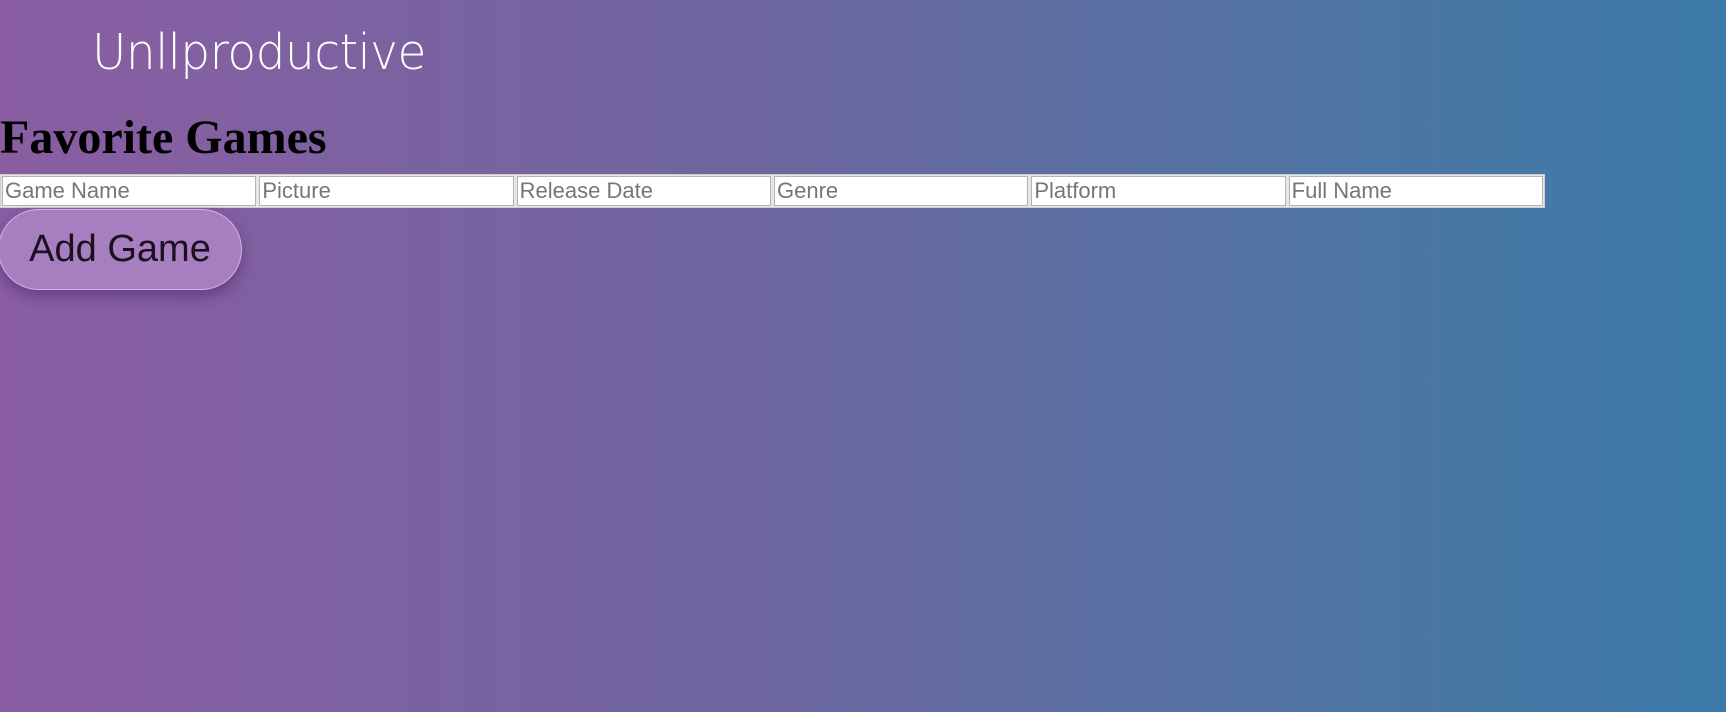  What do you see at coordinates (901, 191) in the screenshot?
I see `genre-input` at bounding box center [901, 191].